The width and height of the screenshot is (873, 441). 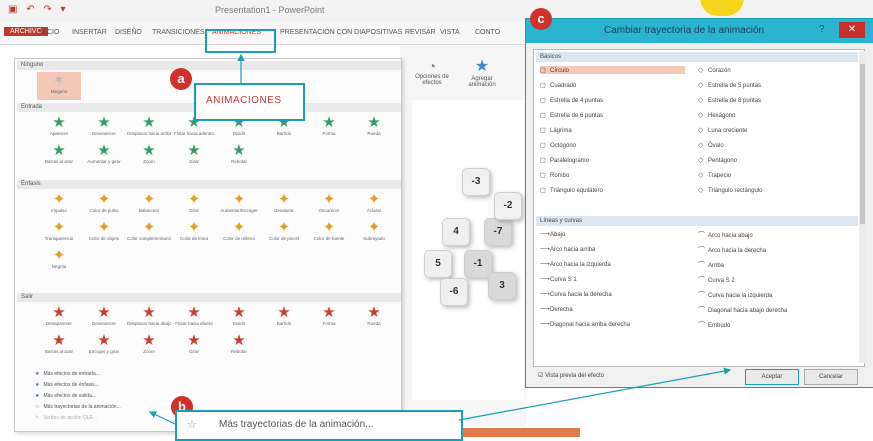 I want to click on arrow-b-to-ok, so click(x=595, y=394).